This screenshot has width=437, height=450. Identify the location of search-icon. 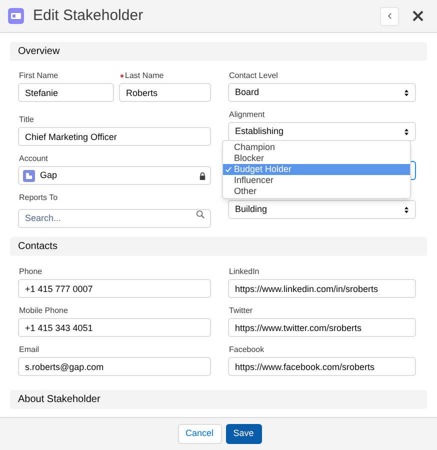
(200, 214).